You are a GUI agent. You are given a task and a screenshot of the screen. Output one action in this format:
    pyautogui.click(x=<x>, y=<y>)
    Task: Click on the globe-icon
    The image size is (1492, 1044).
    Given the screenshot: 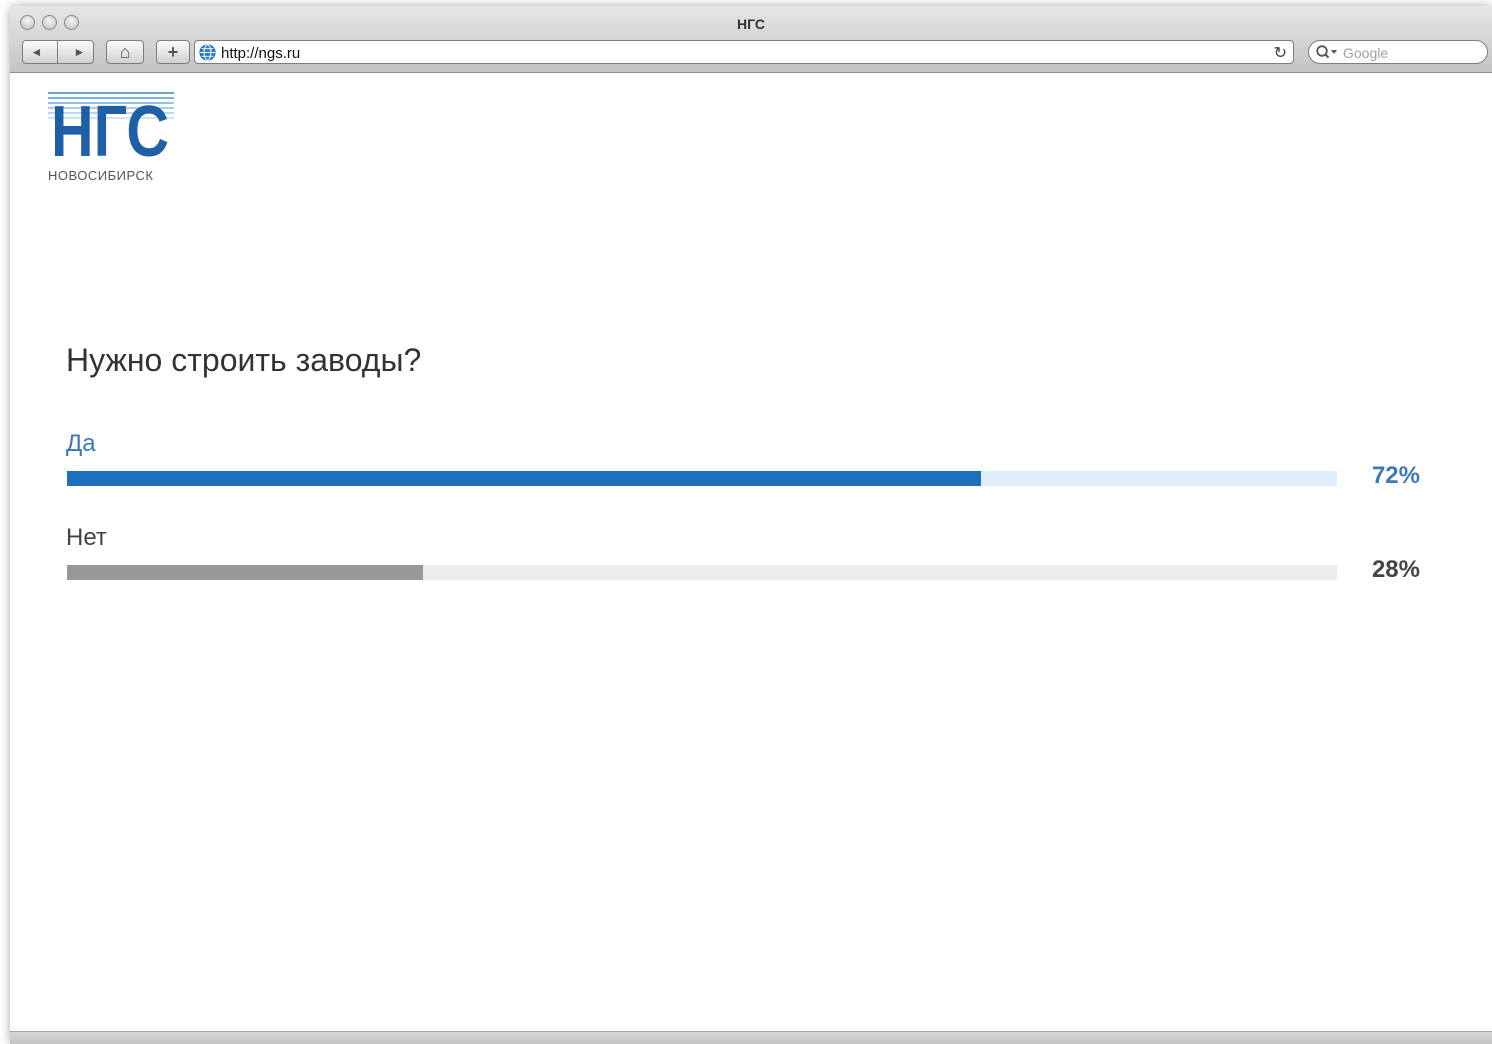 What is the action you would take?
    pyautogui.click(x=207, y=52)
    